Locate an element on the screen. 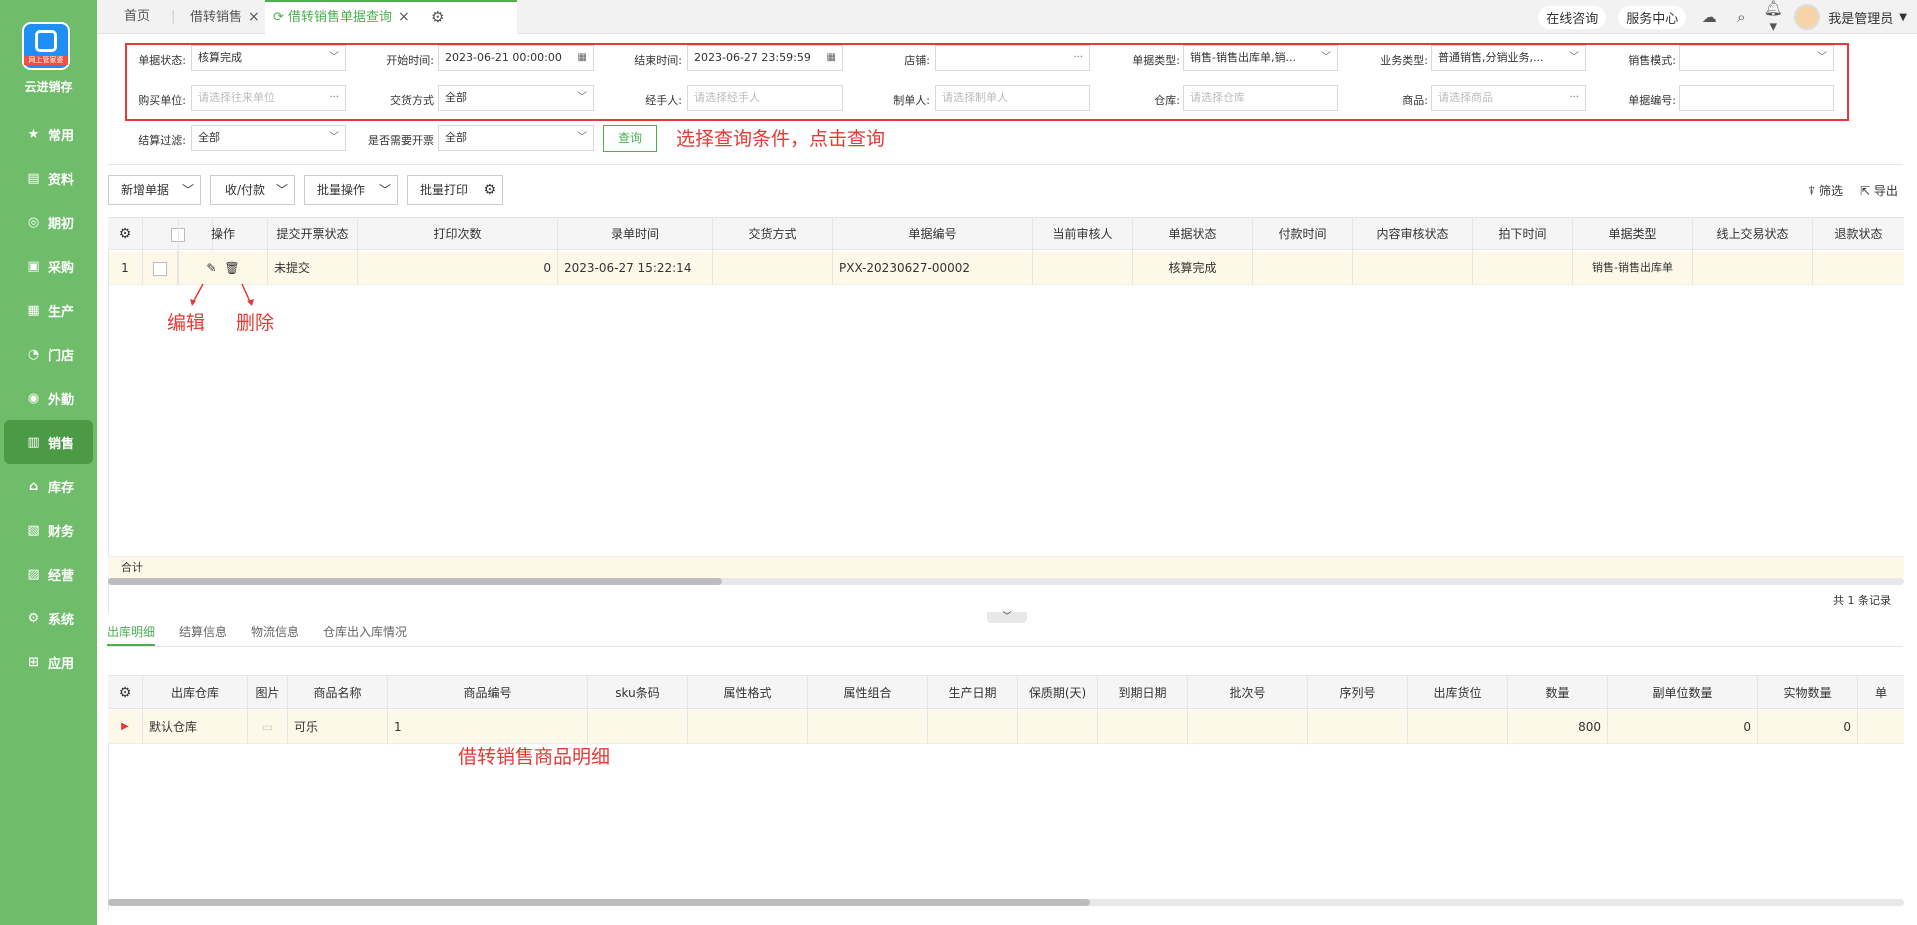 The height and width of the screenshot is (925, 1917). col-header: 单据编号 is located at coordinates (933, 234).